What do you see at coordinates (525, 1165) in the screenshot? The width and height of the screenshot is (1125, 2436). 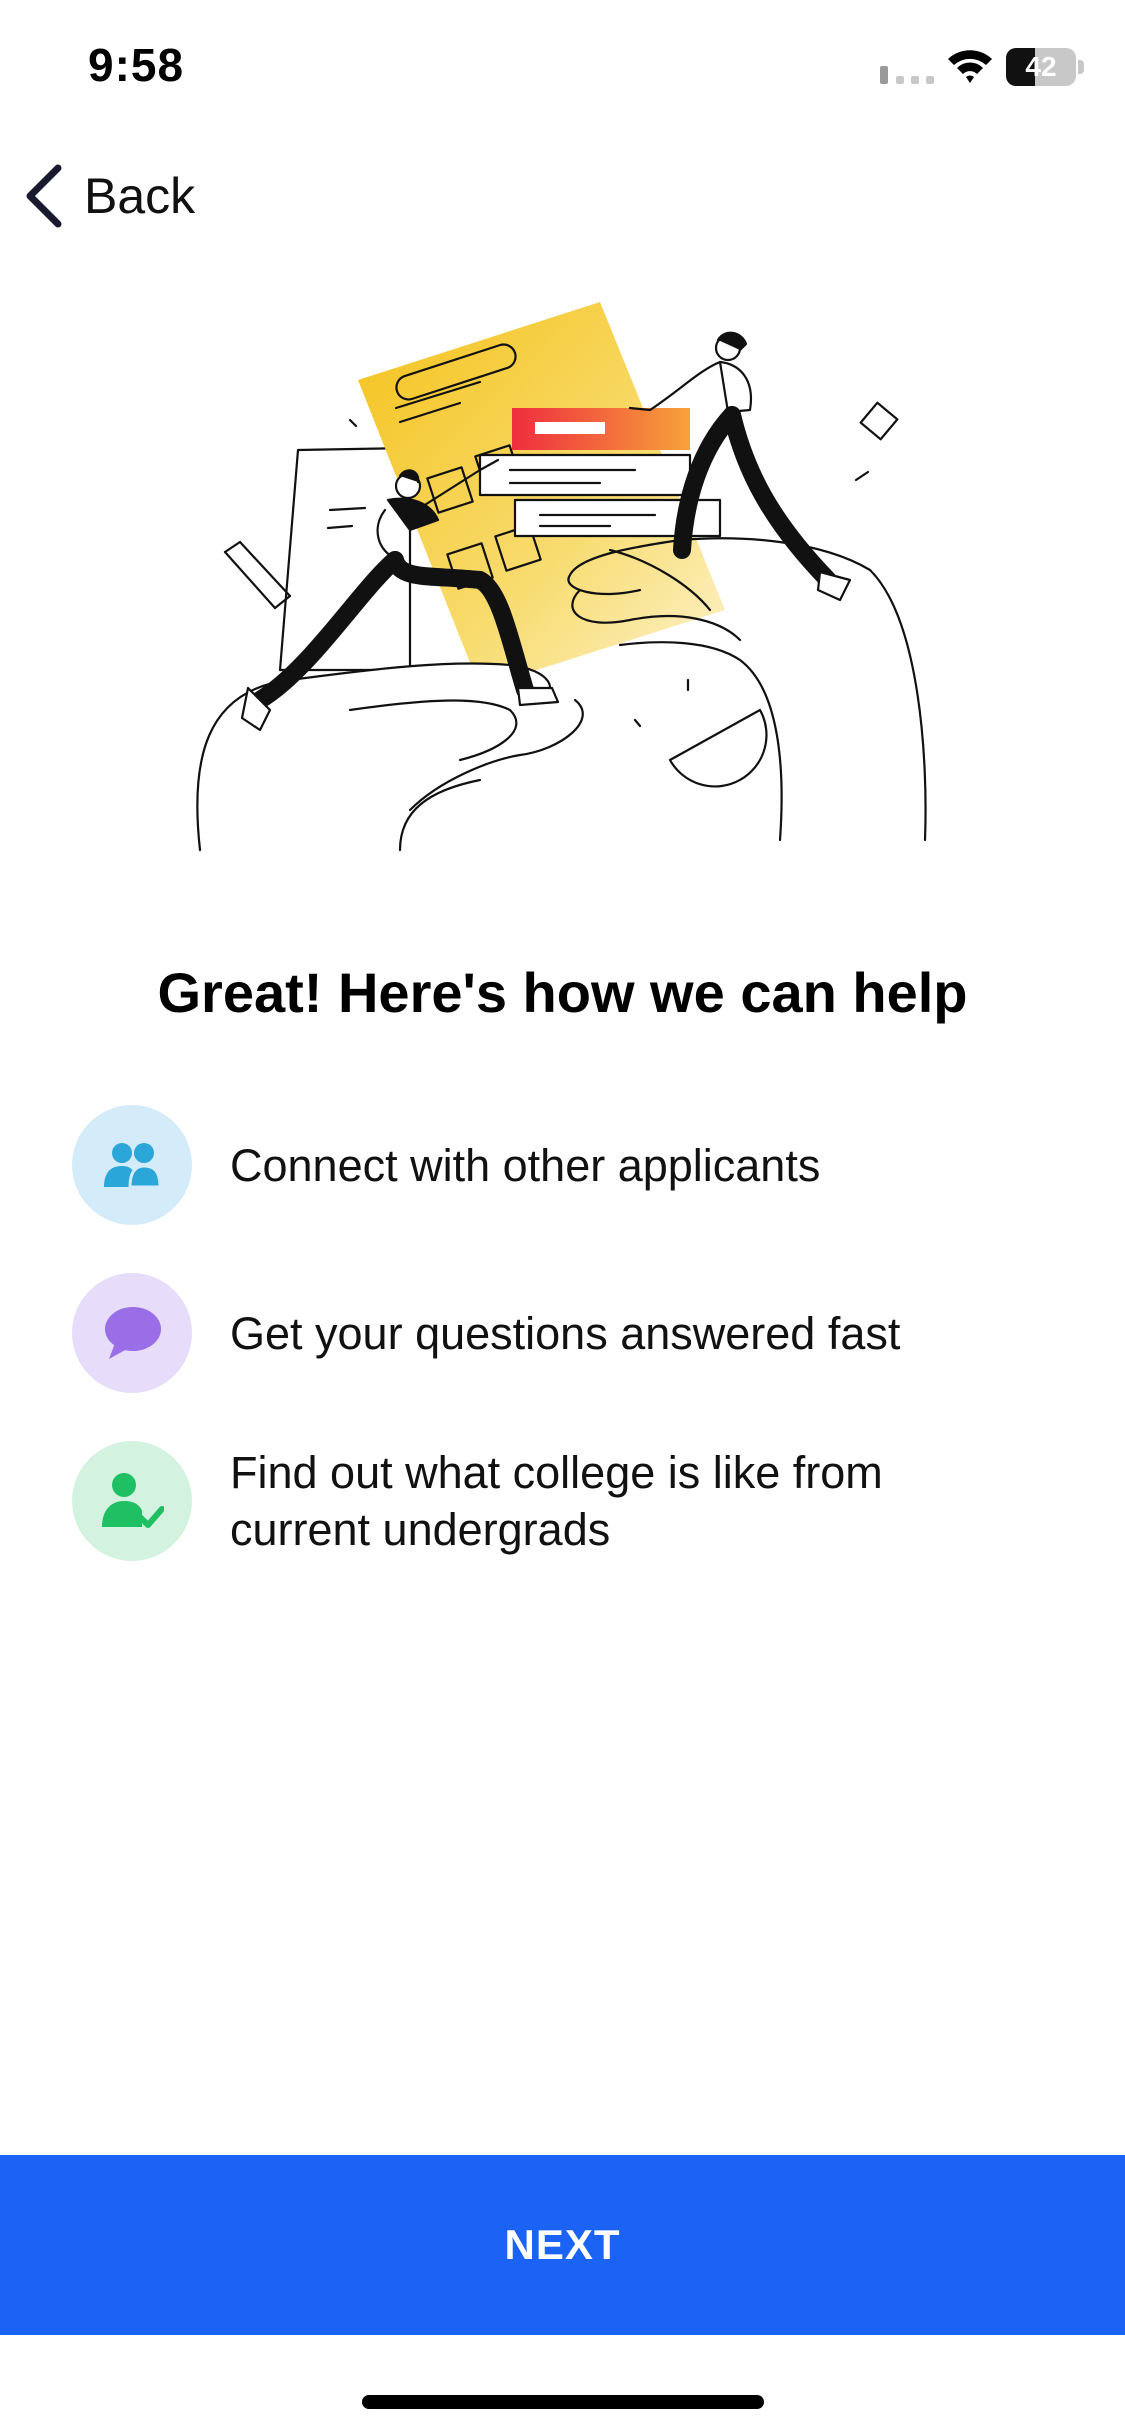 I see `feature-text-connect: Connect with other applicants` at bounding box center [525, 1165].